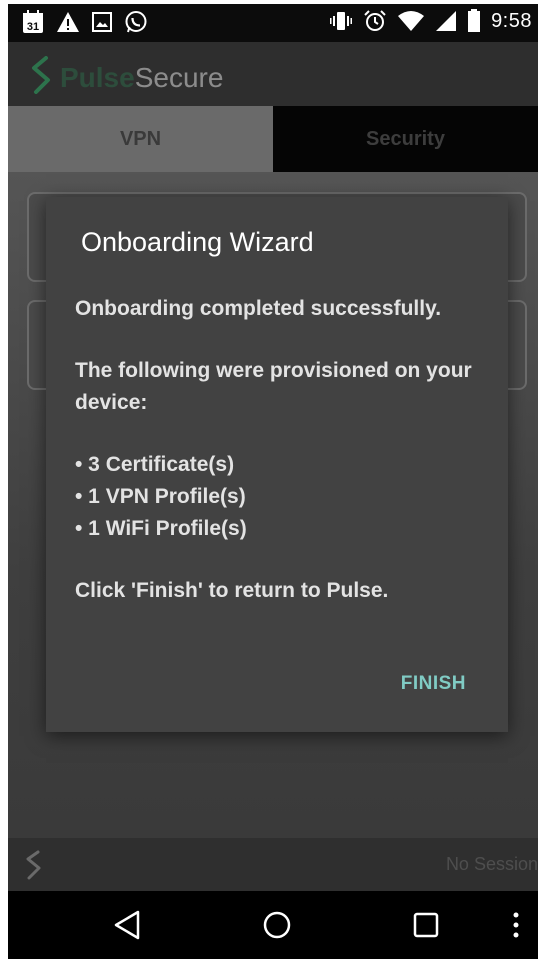 The height and width of the screenshot is (959, 538). I want to click on calendar-icon: 31, so click(33, 22).